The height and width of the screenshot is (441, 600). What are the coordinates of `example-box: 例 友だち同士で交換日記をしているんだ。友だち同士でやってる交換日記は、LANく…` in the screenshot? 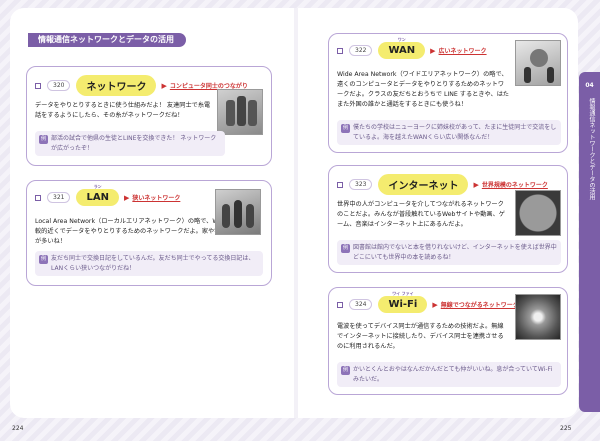 It's located at (149, 263).